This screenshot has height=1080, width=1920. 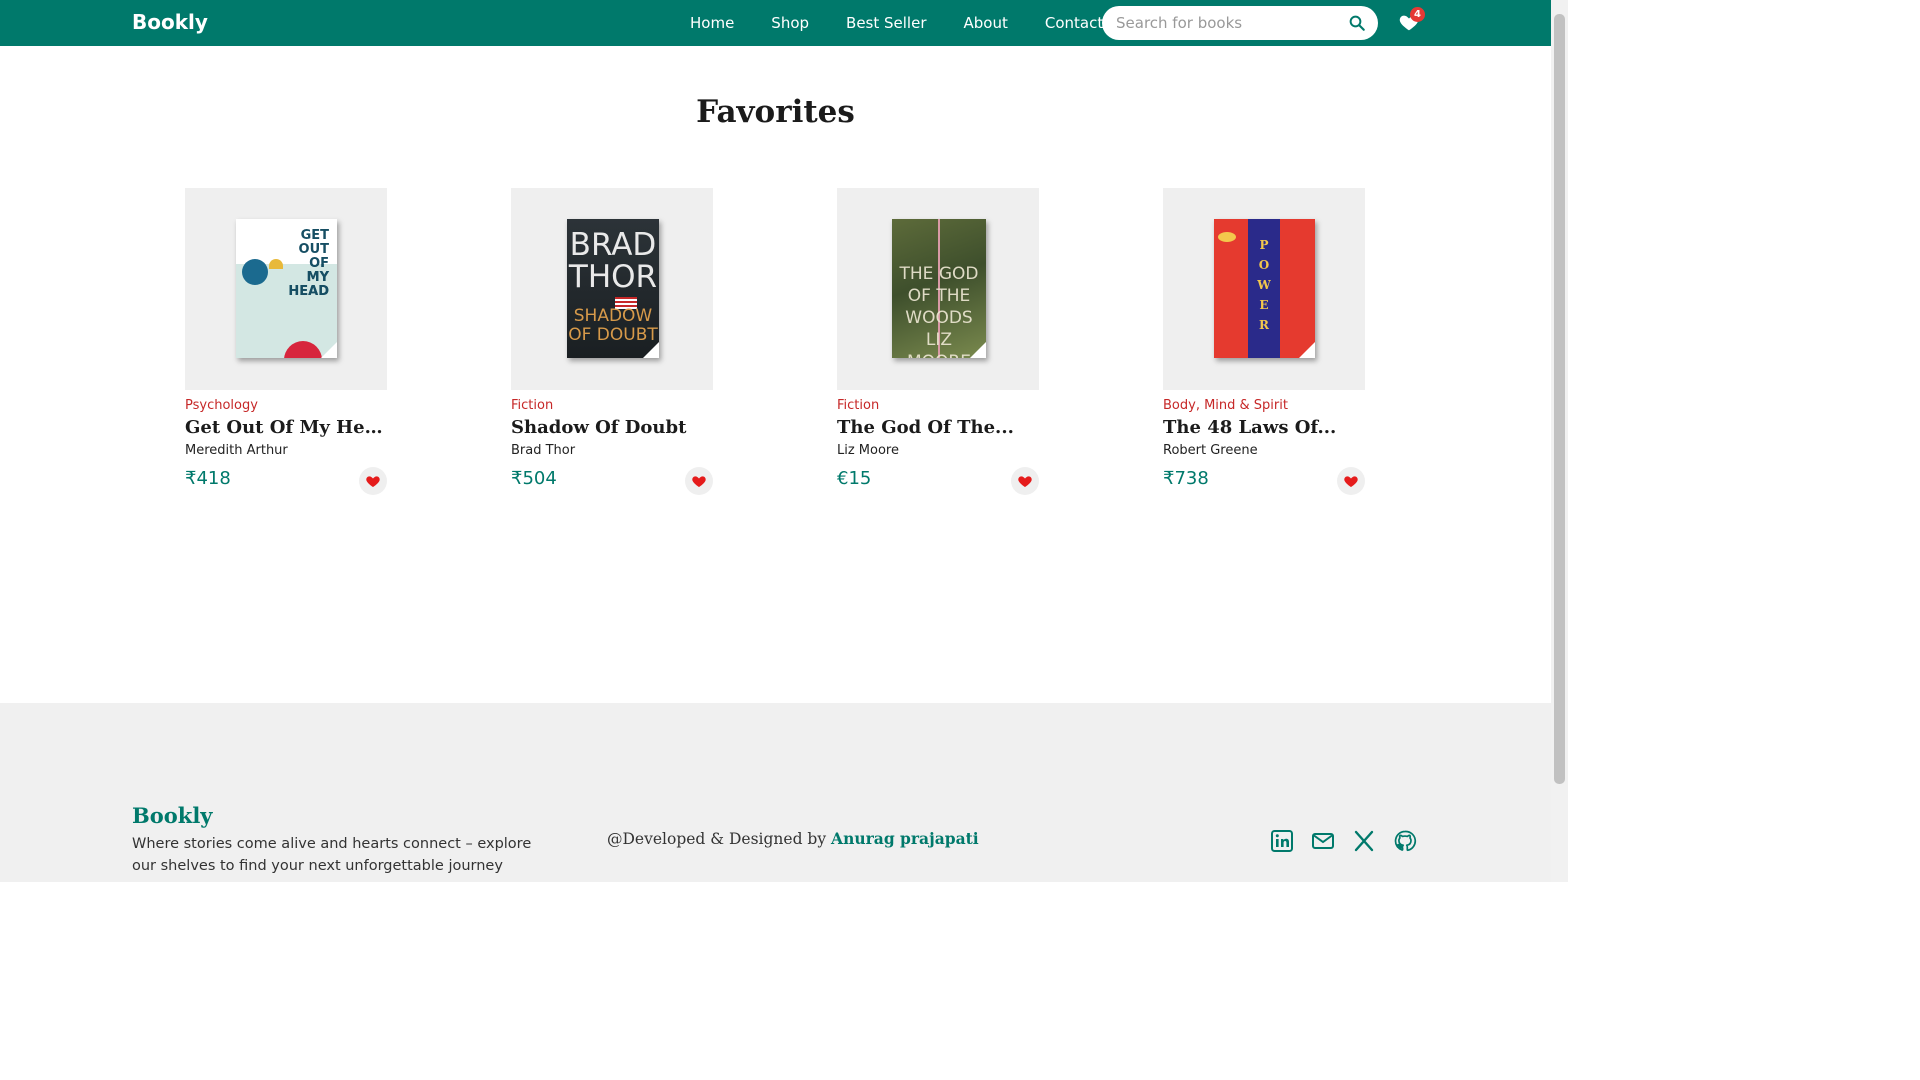 I want to click on nav-links: Home Shop Best Seller About Contact, so click(x=896, y=23).